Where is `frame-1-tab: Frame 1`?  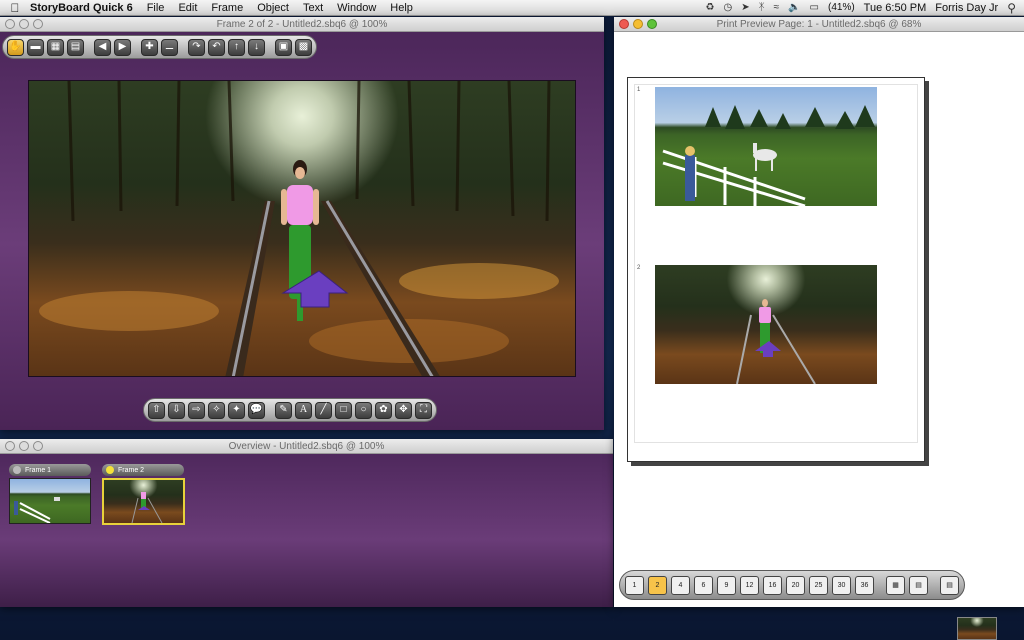
frame-1-tab: Frame 1 is located at coordinates (50, 470).